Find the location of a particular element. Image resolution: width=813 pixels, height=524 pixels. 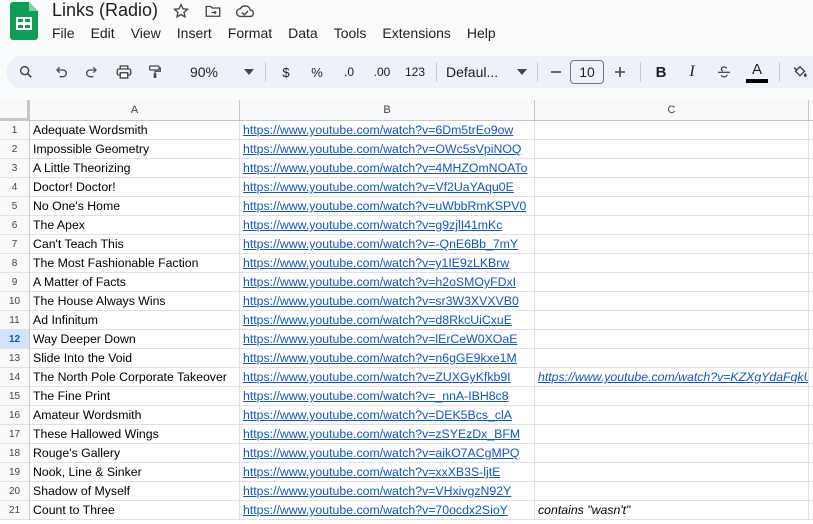

text-color-button: A is located at coordinates (757, 72).